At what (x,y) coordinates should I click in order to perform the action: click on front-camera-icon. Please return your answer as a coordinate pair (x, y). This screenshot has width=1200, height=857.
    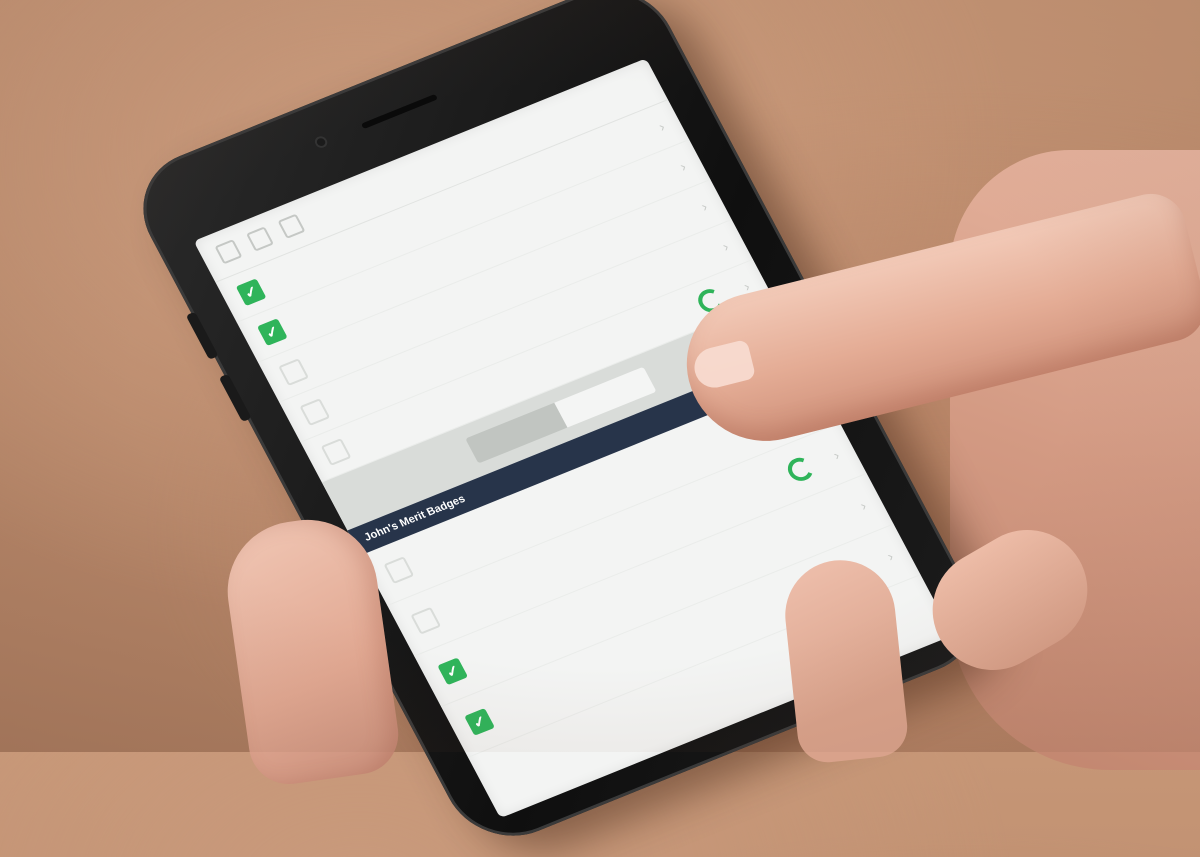
    Looking at the image, I should click on (321, 142).